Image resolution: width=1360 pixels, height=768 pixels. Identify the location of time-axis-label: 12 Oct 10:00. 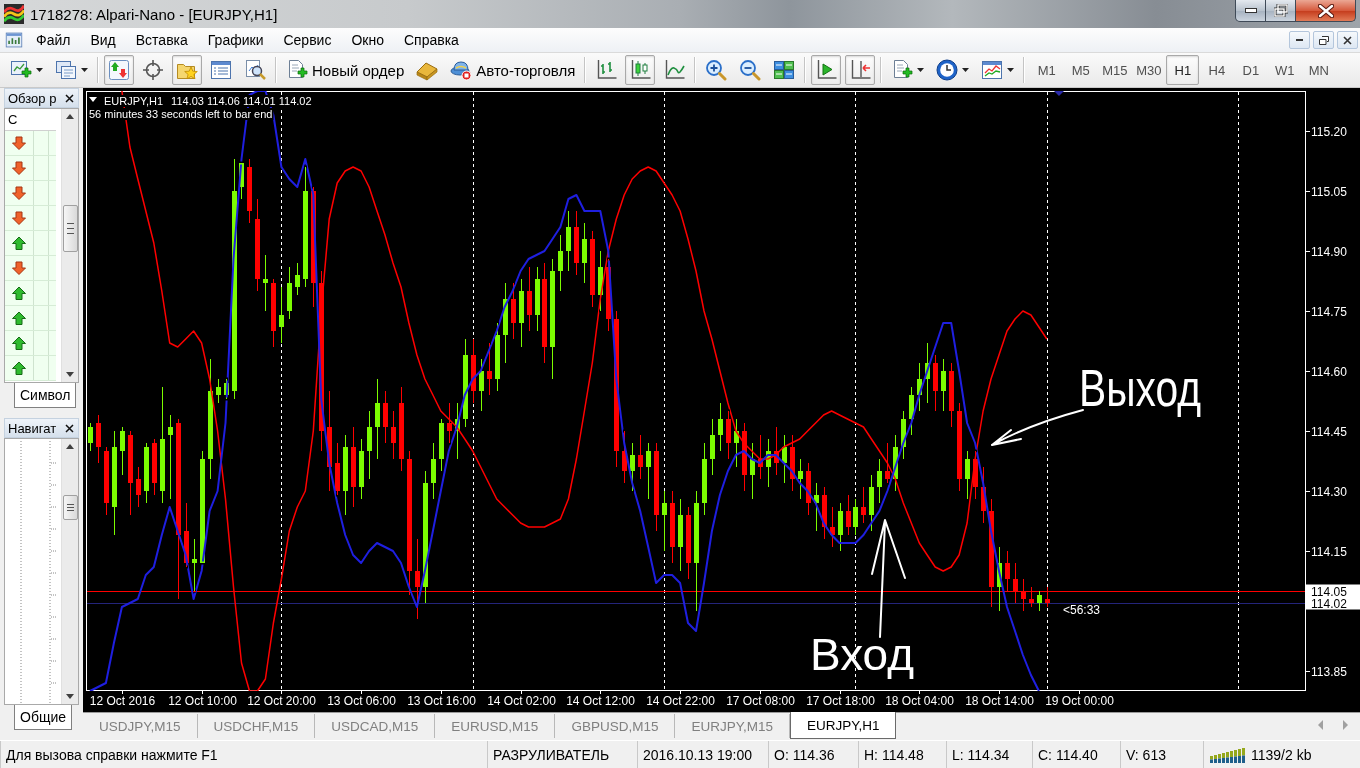
(202, 701).